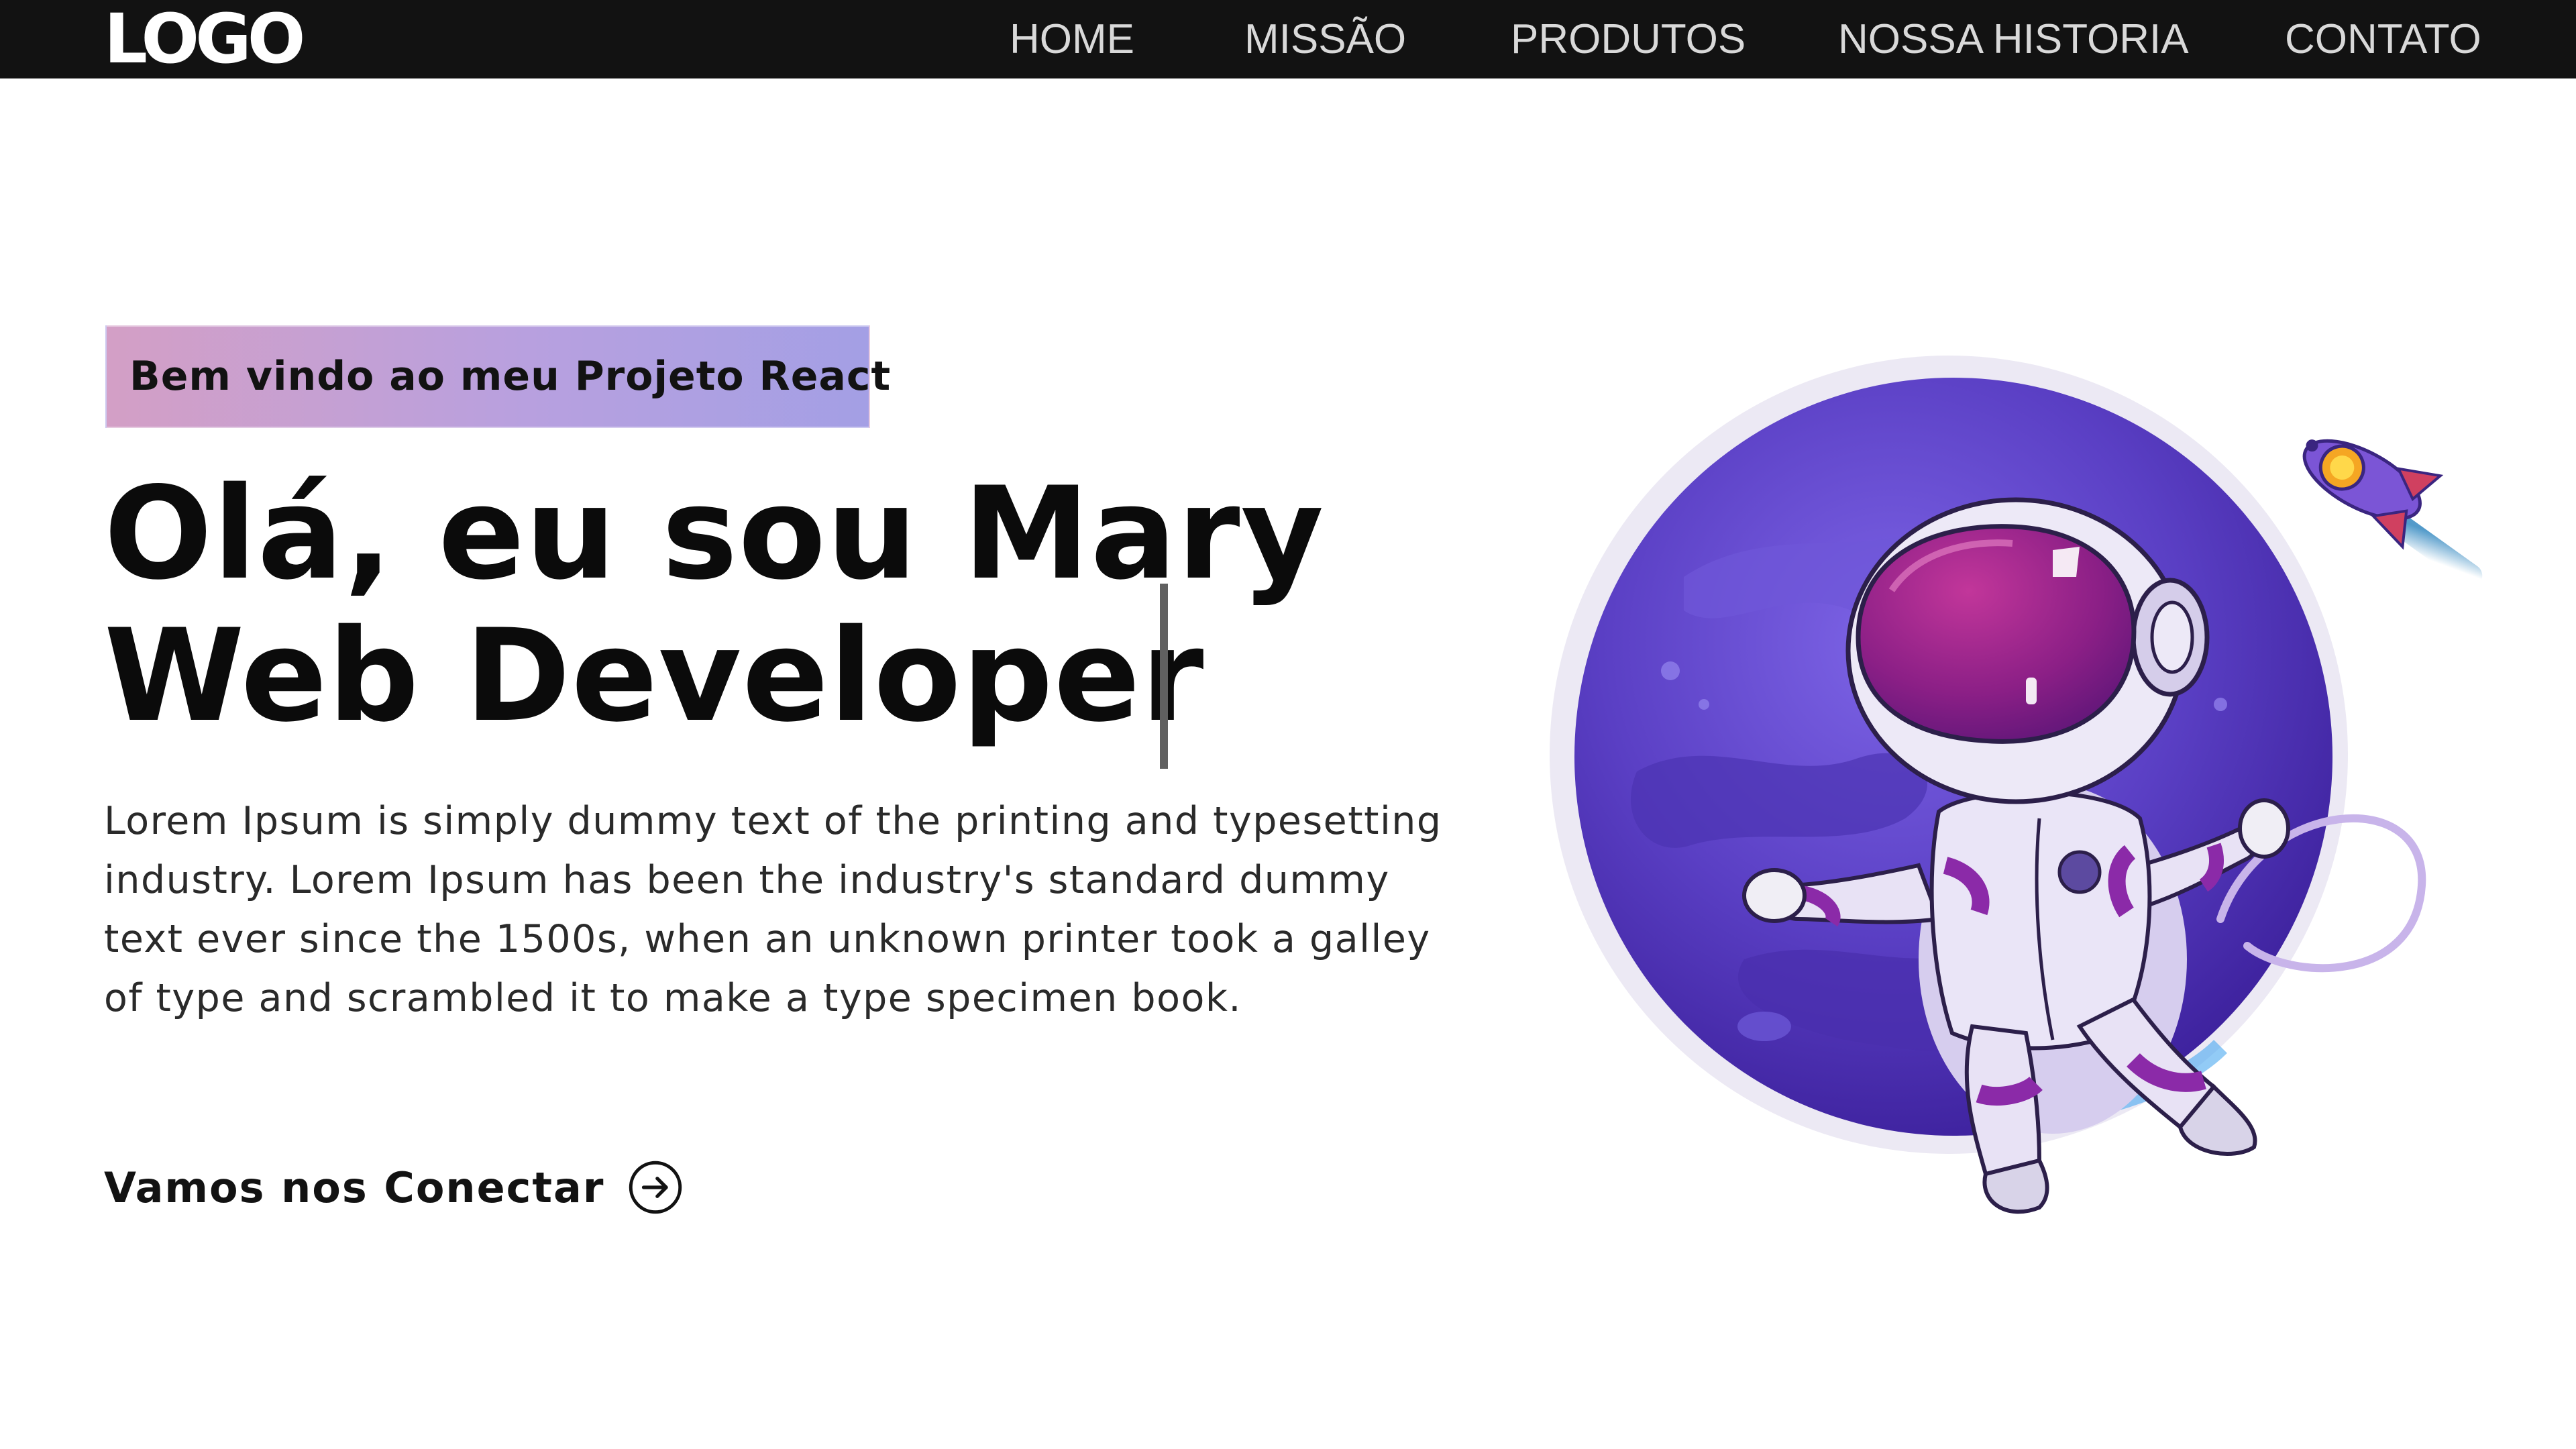 This screenshot has width=2576, height=1449. Describe the element at coordinates (2013, 39) in the screenshot. I see `nav-link-nossa-historia: NOSSA HISTORIA` at that location.